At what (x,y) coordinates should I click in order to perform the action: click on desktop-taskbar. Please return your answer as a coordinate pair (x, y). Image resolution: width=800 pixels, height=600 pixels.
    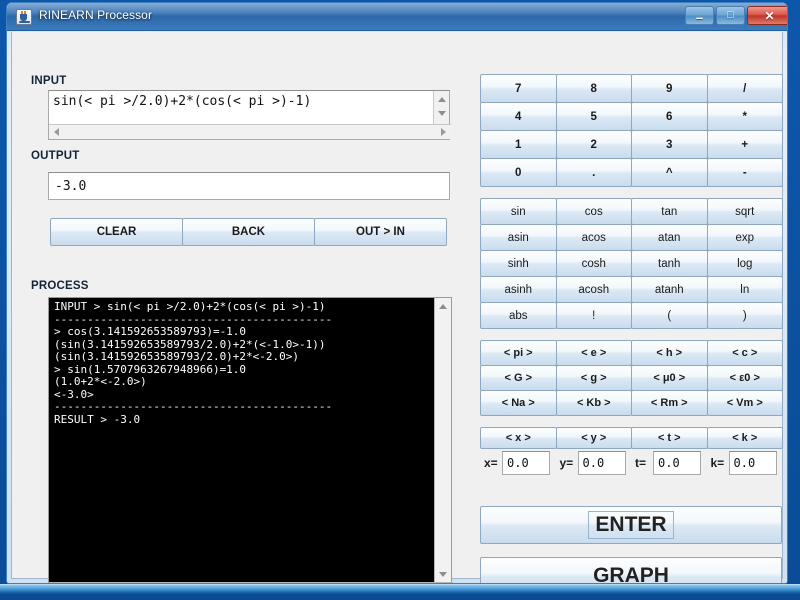
    Looking at the image, I should click on (400, 592).